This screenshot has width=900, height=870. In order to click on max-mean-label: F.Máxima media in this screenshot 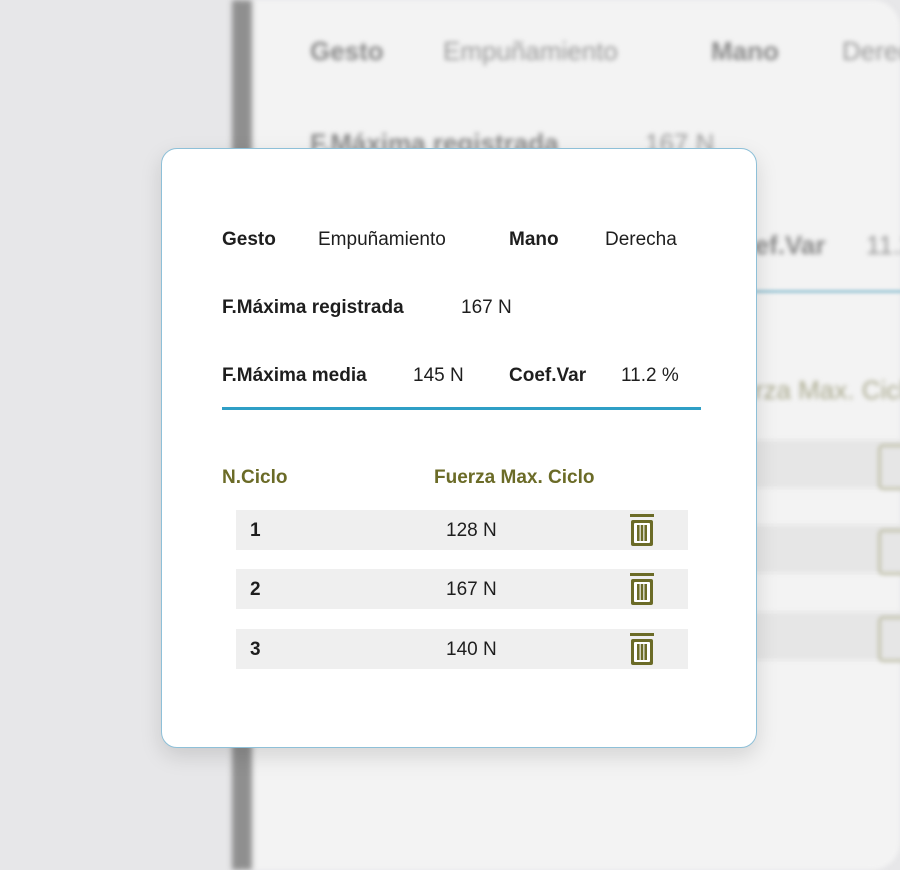, I will do `click(294, 375)`.